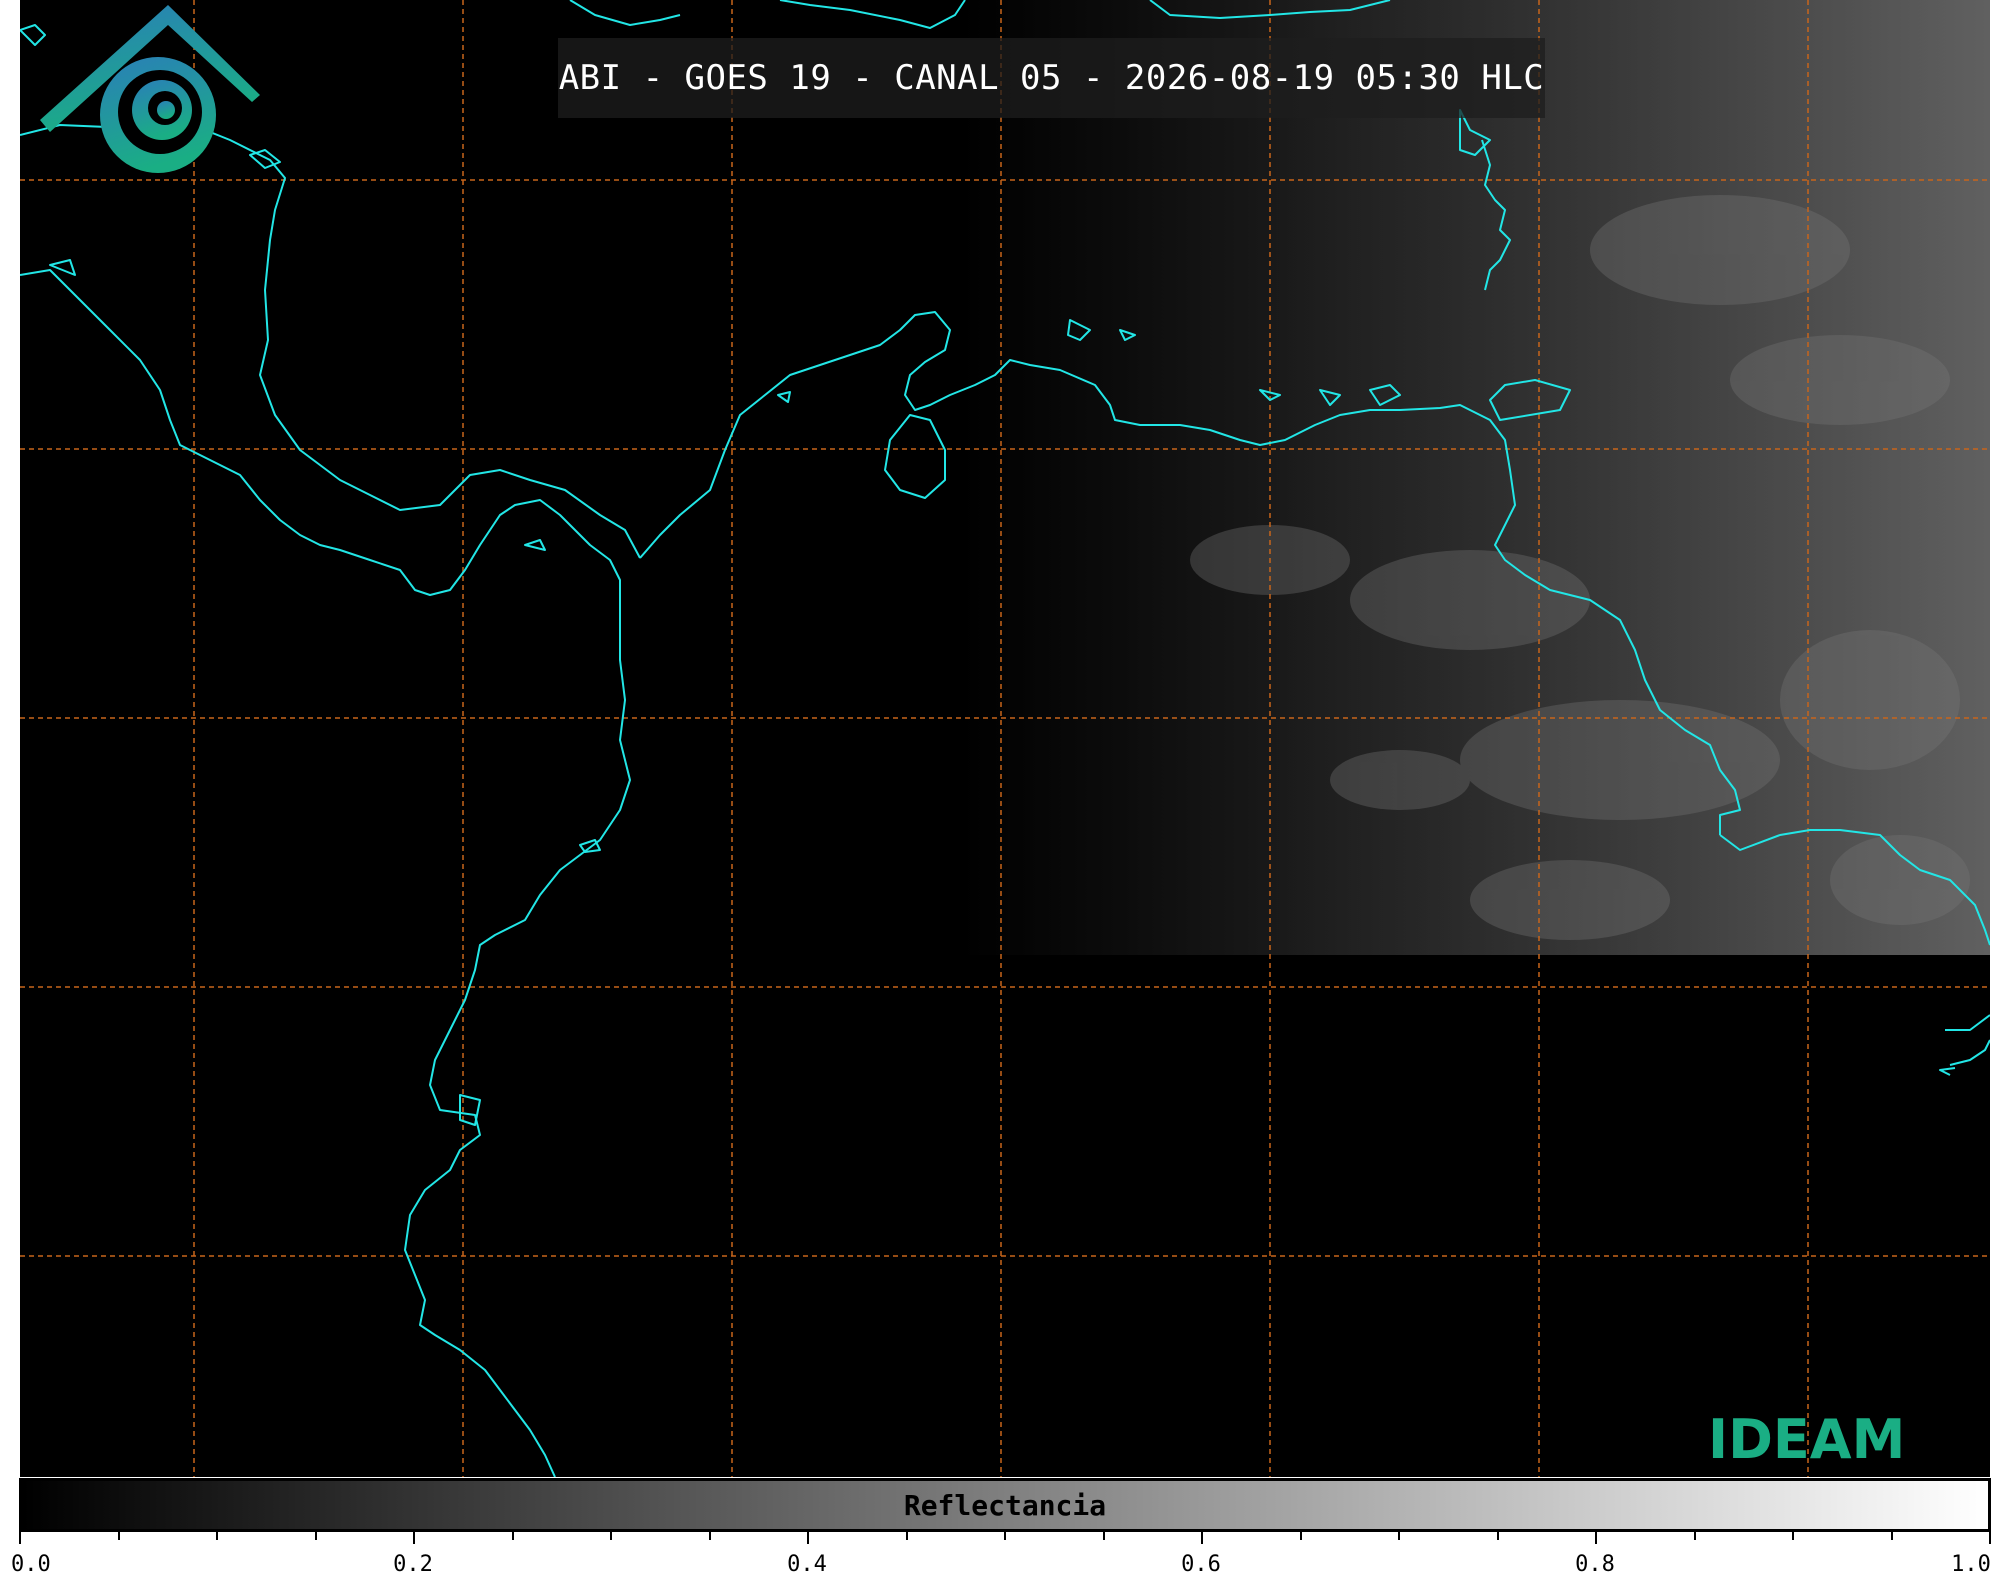  I want to click on dark-lower-region, so click(1580, 1216).